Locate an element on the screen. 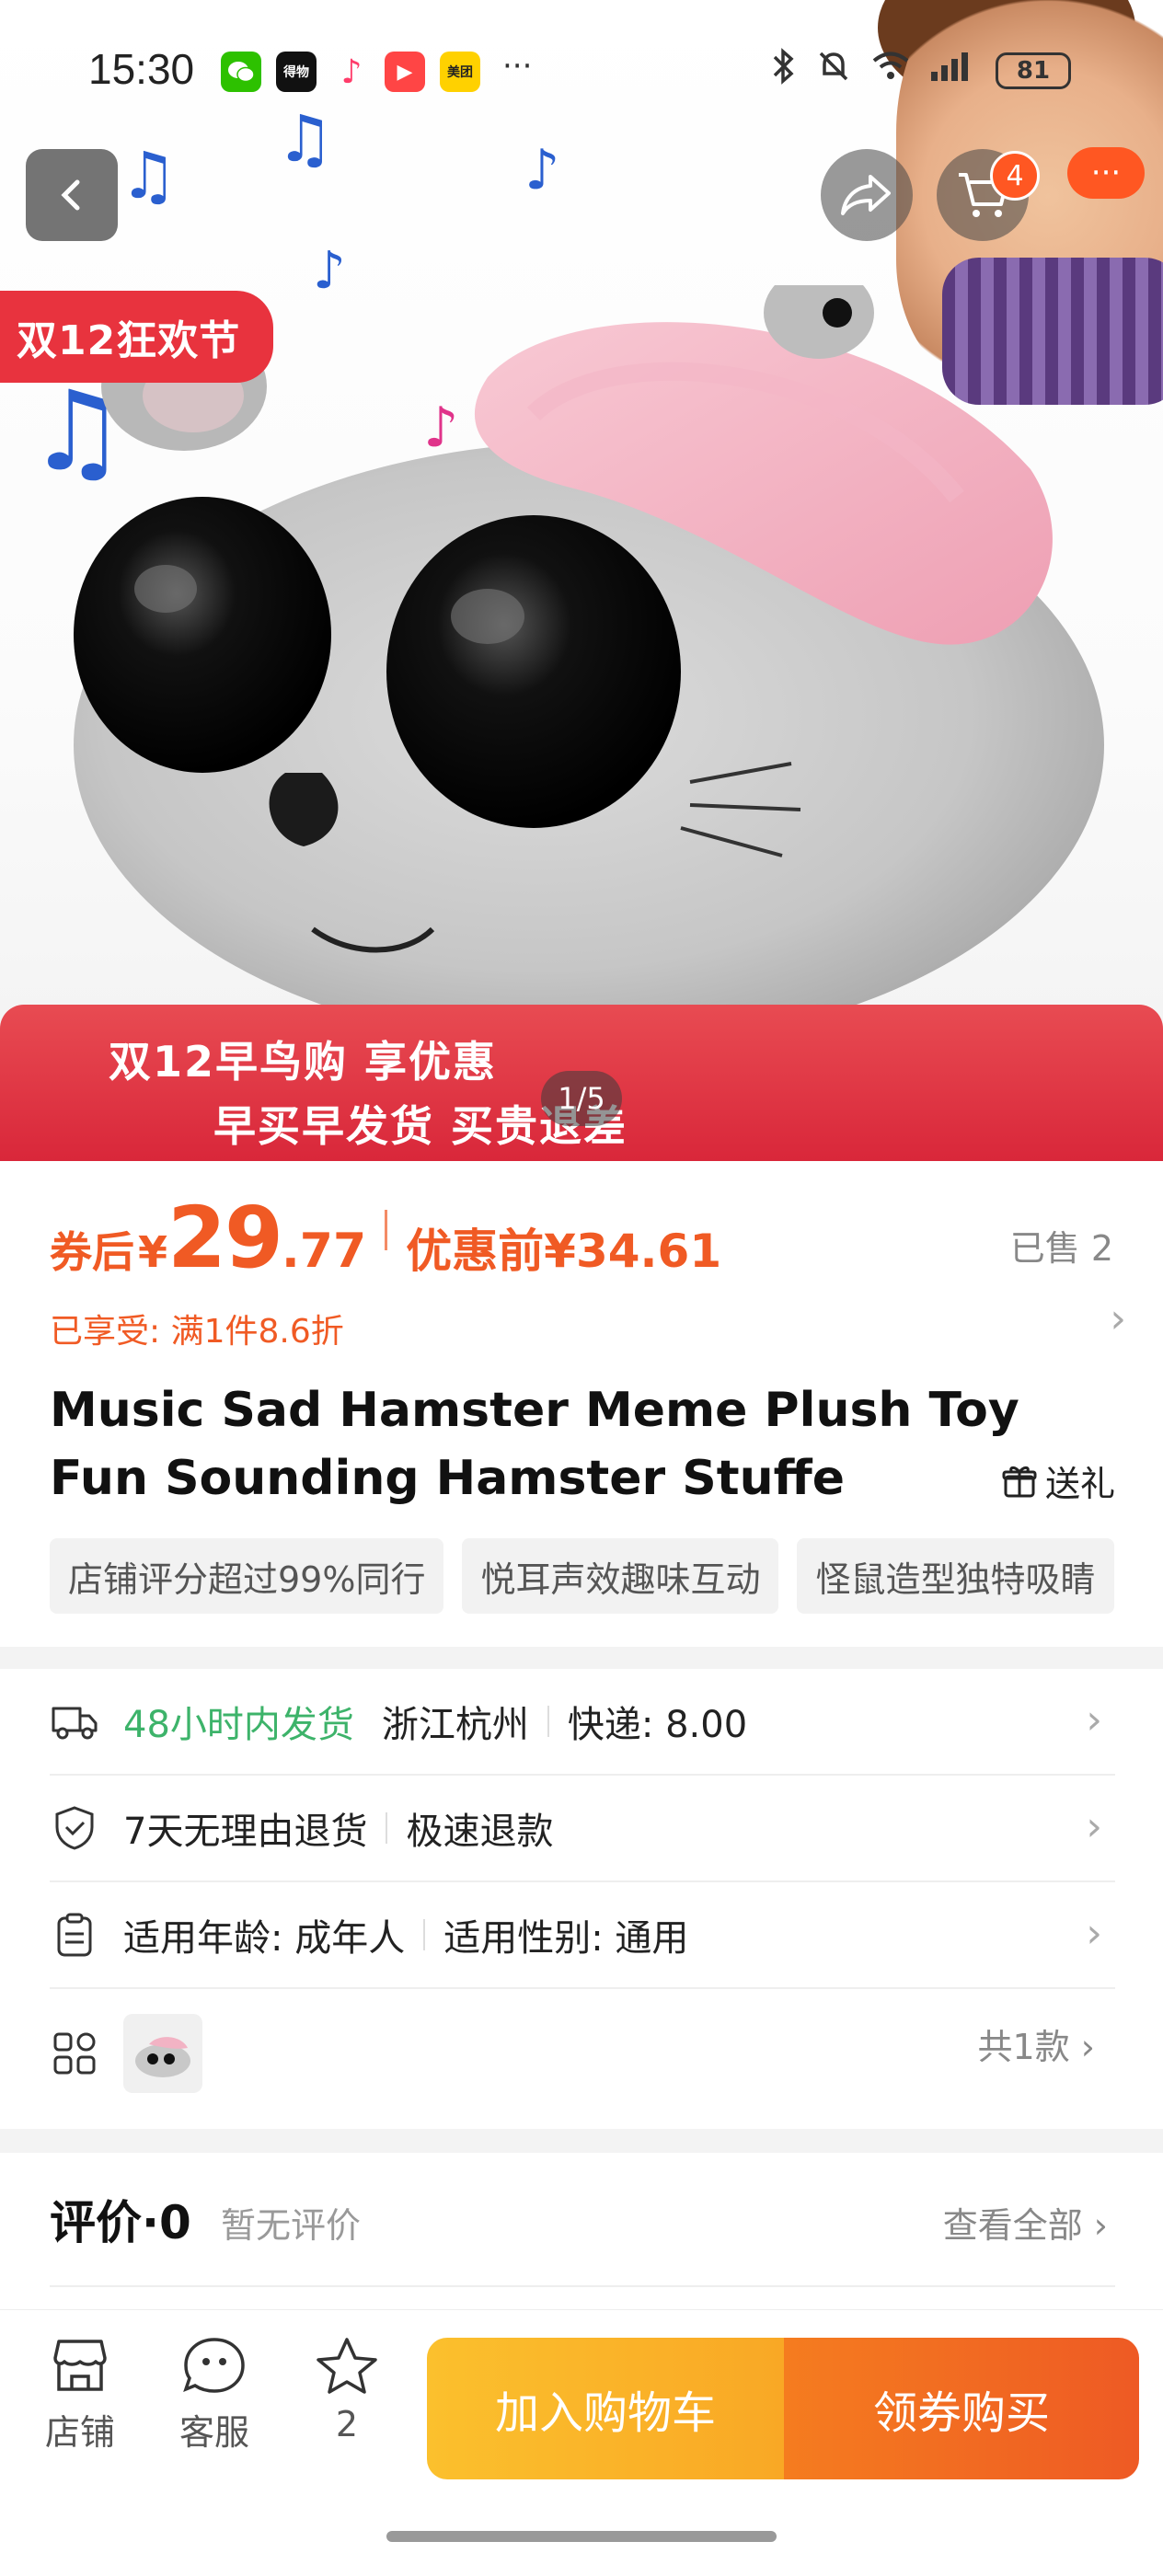 This screenshot has width=1163, height=2576. notification-more-icon: ··· is located at coordinates (517, 66).